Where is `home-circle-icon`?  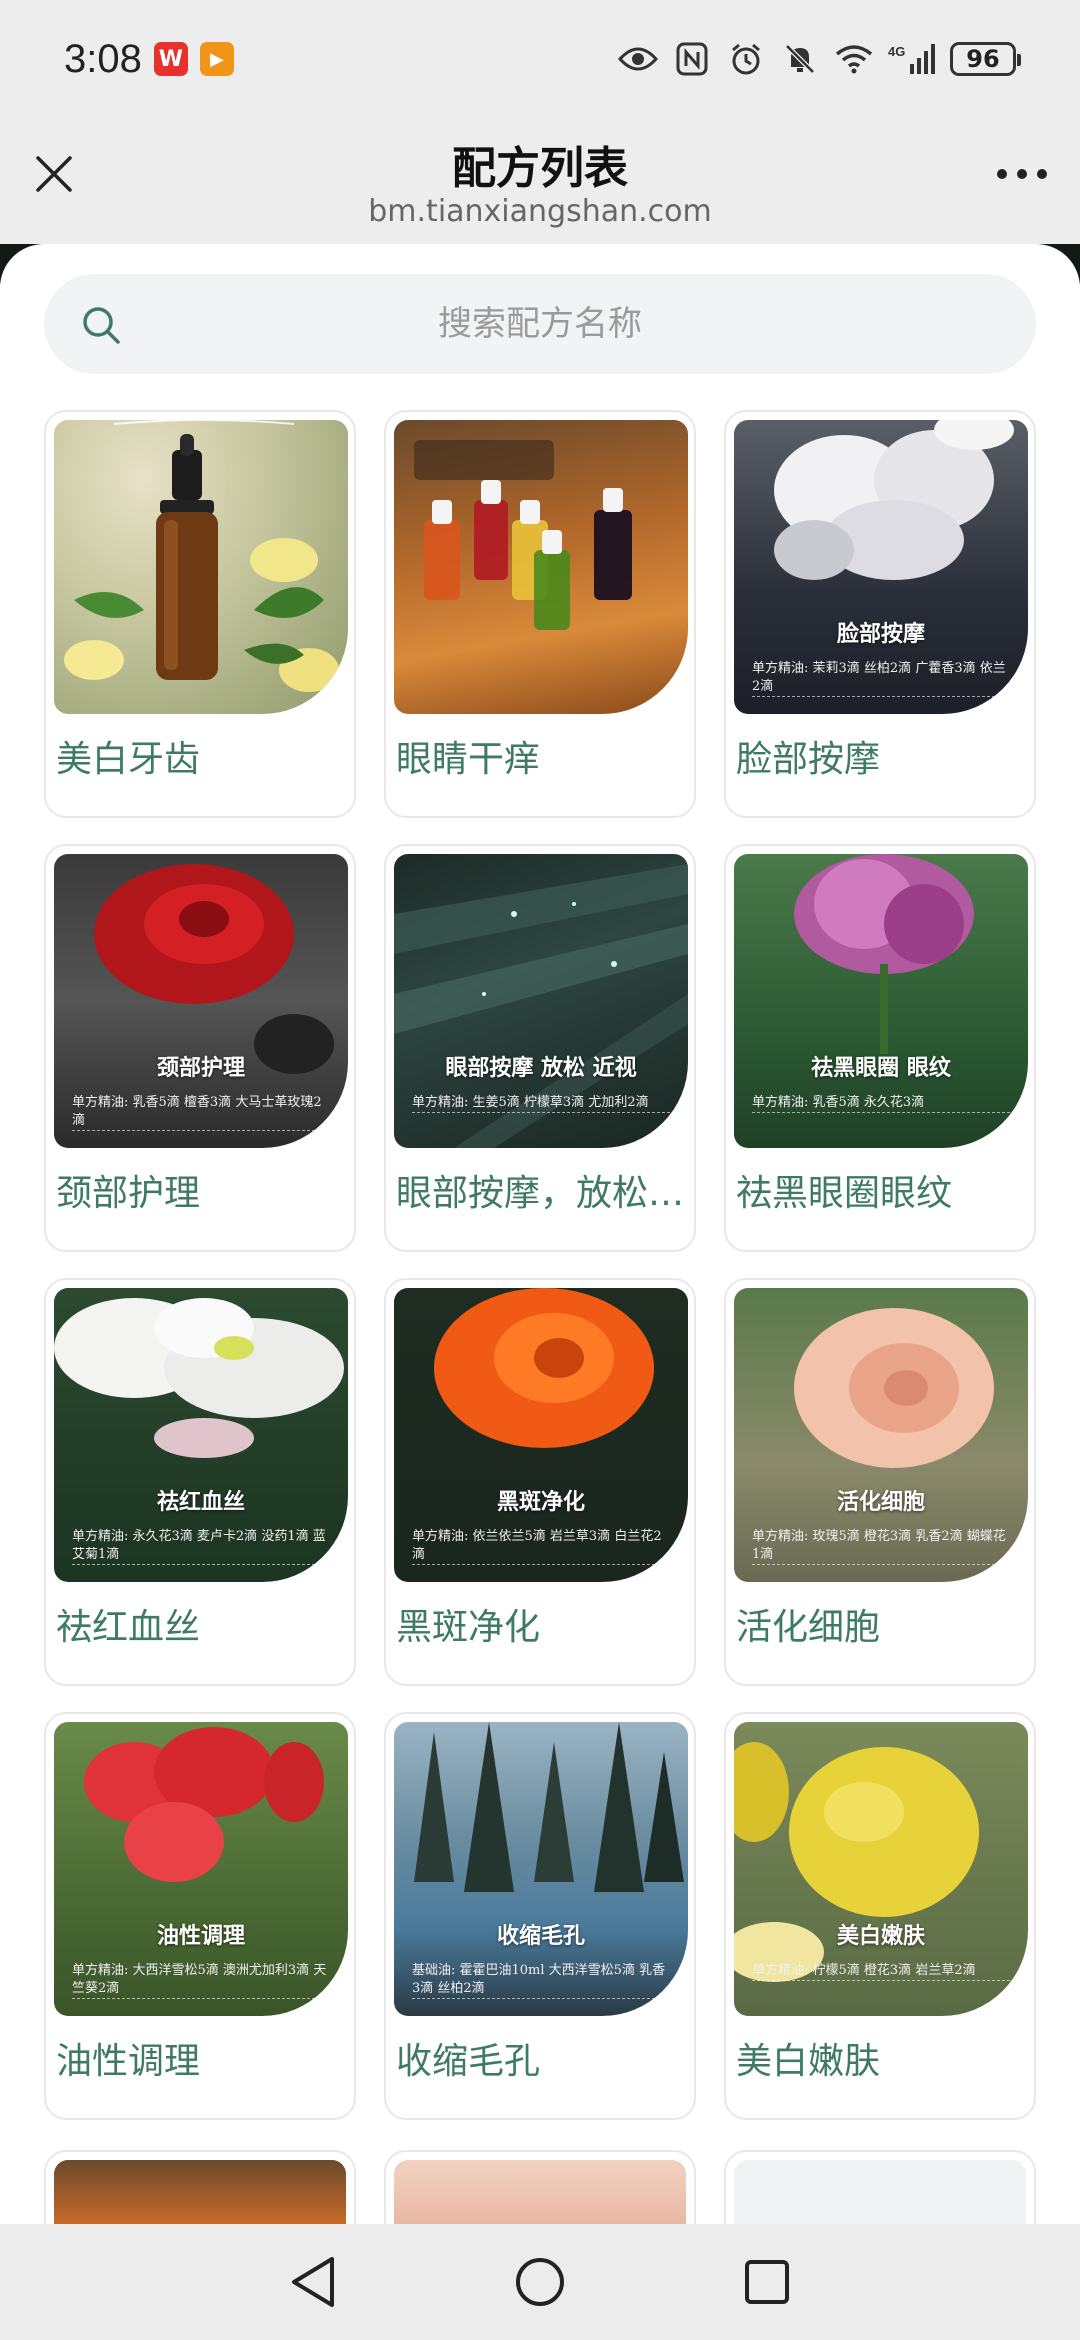
home-circle-icon is located at coordinates (539, 2282).